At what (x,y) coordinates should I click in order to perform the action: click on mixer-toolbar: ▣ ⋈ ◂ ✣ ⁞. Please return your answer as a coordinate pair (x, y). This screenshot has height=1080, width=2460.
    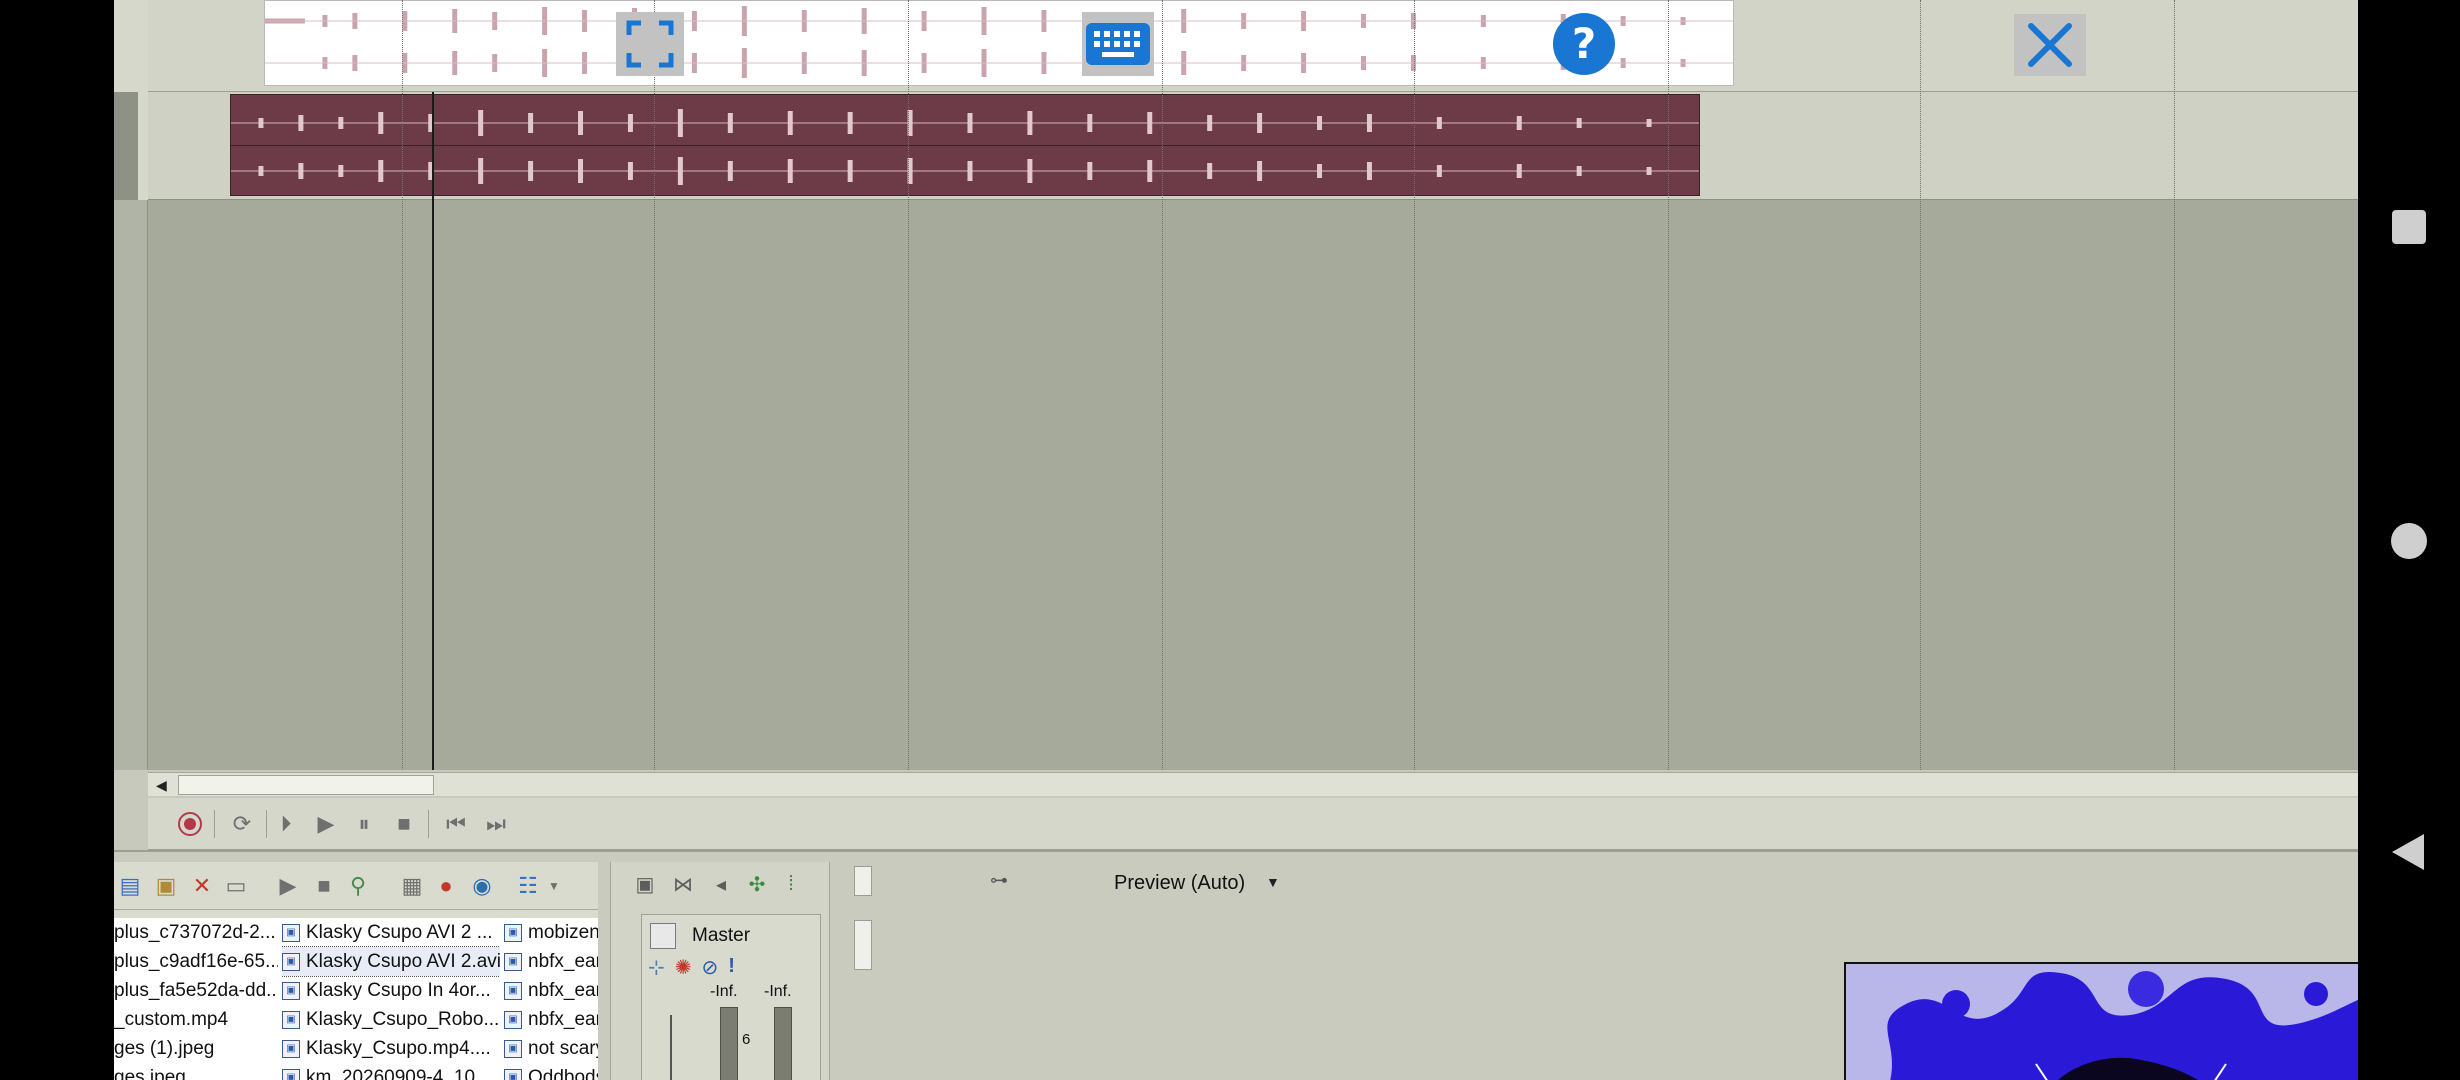
    Looking at the image, I should click on (731, 884).